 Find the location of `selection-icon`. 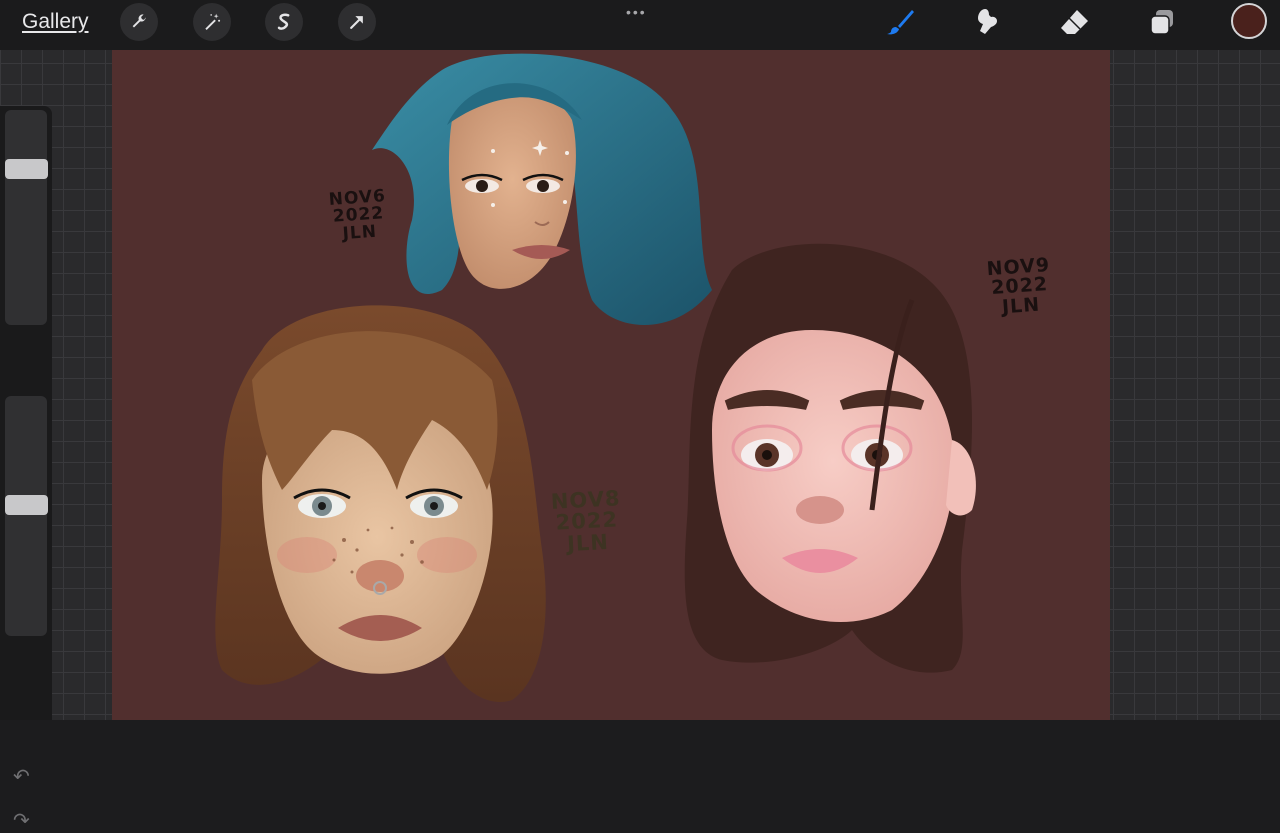

selection-icon is located at coordinates (283, 21).